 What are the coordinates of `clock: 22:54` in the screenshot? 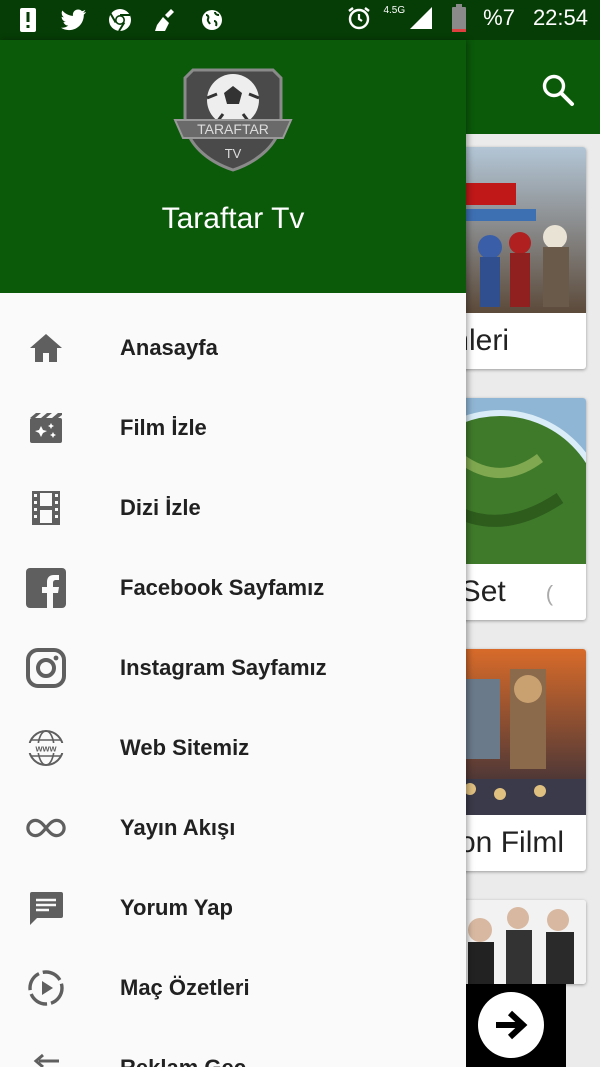 It's located at (560, 17).